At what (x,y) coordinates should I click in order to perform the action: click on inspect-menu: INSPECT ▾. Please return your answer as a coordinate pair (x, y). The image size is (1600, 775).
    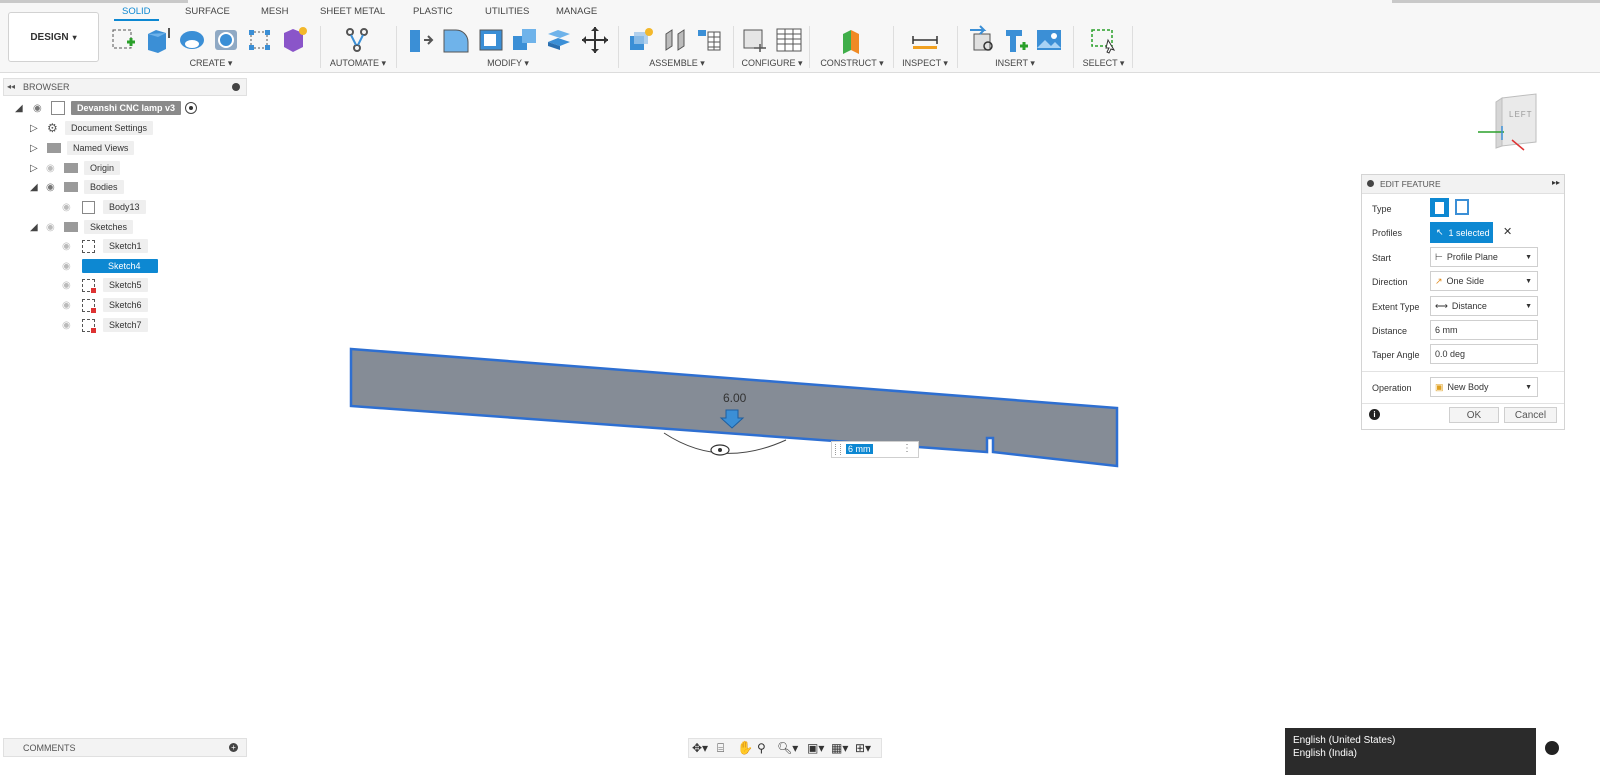
    Looking at the image, I should click on (925, 63).